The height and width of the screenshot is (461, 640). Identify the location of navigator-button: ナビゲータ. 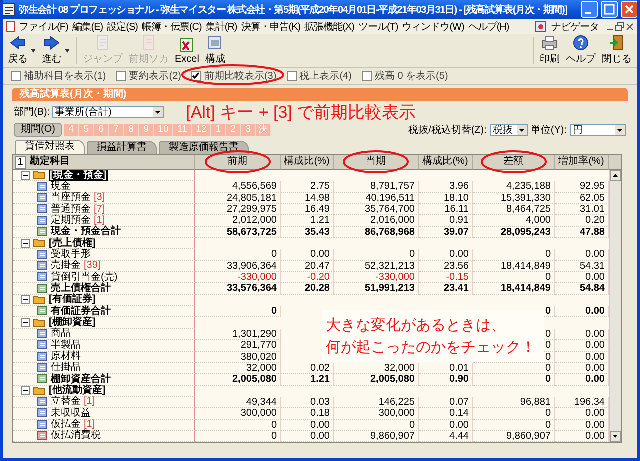
(575, 27).